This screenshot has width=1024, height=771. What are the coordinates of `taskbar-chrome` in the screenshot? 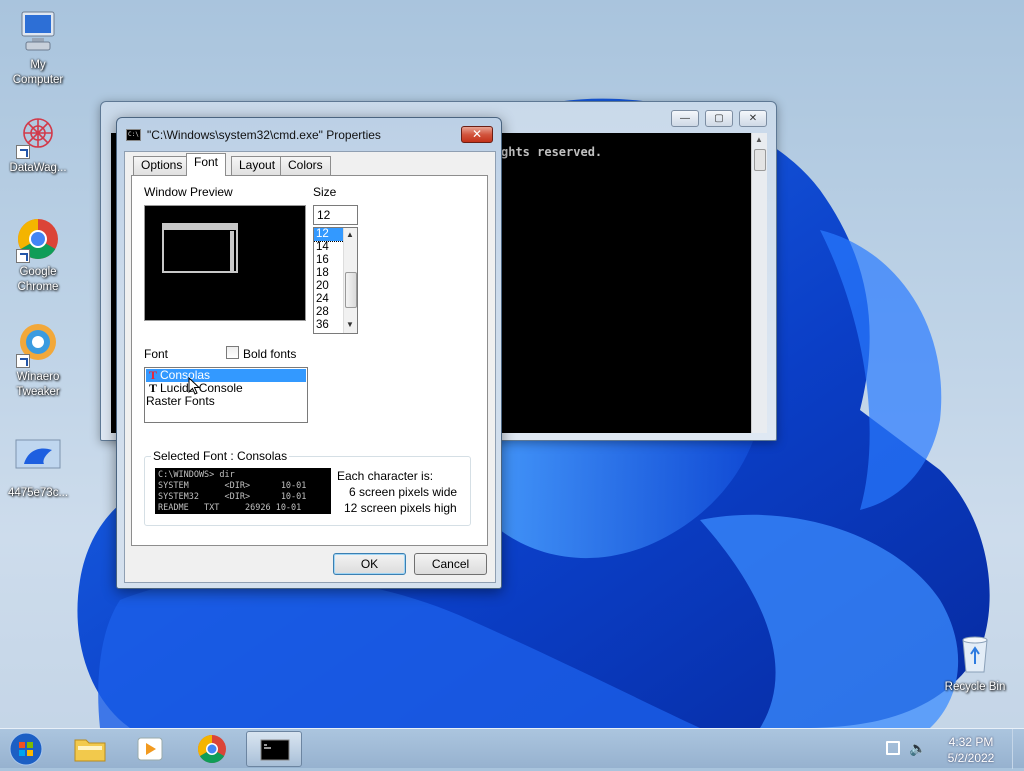 It's located at (212, 749).